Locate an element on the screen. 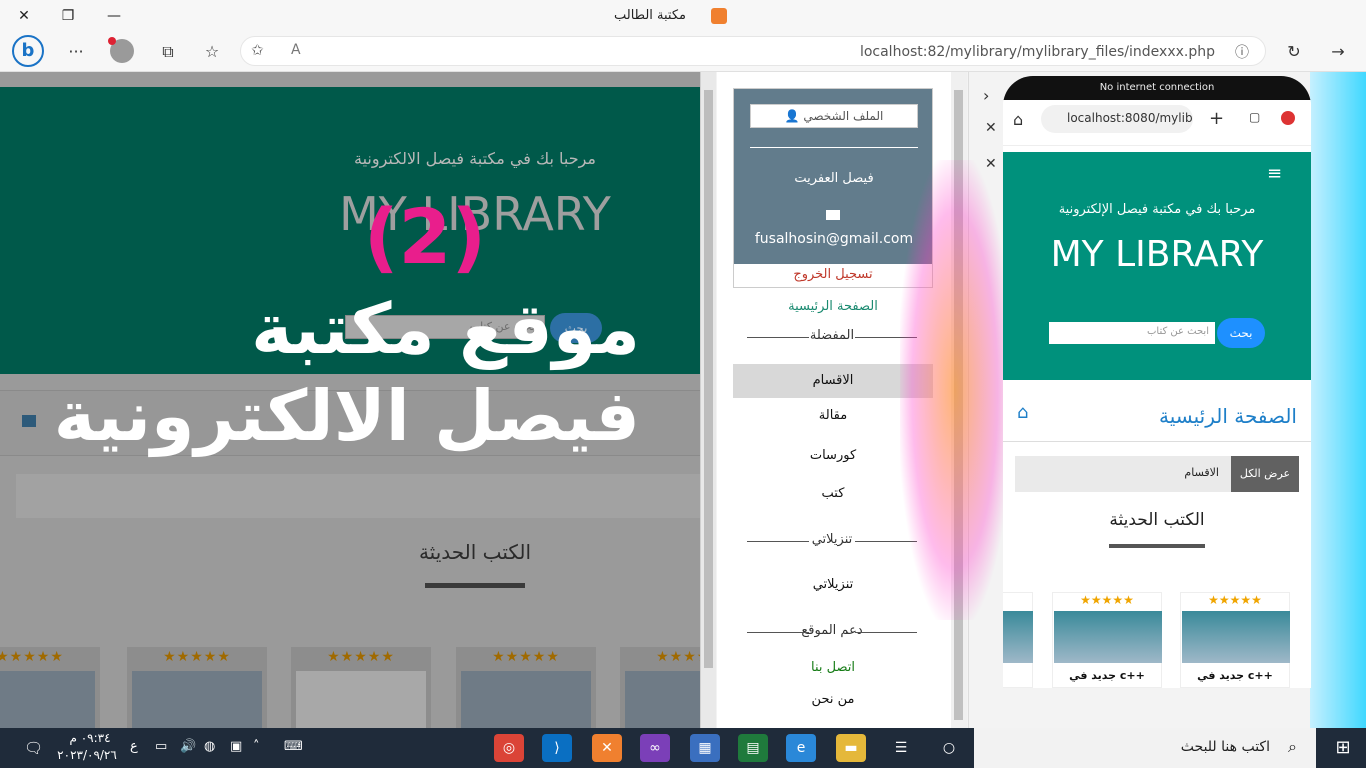 Image resolution: width=1366 pixels, height=768 pixels. bing-icon: b is located at coordinates (28, 51).